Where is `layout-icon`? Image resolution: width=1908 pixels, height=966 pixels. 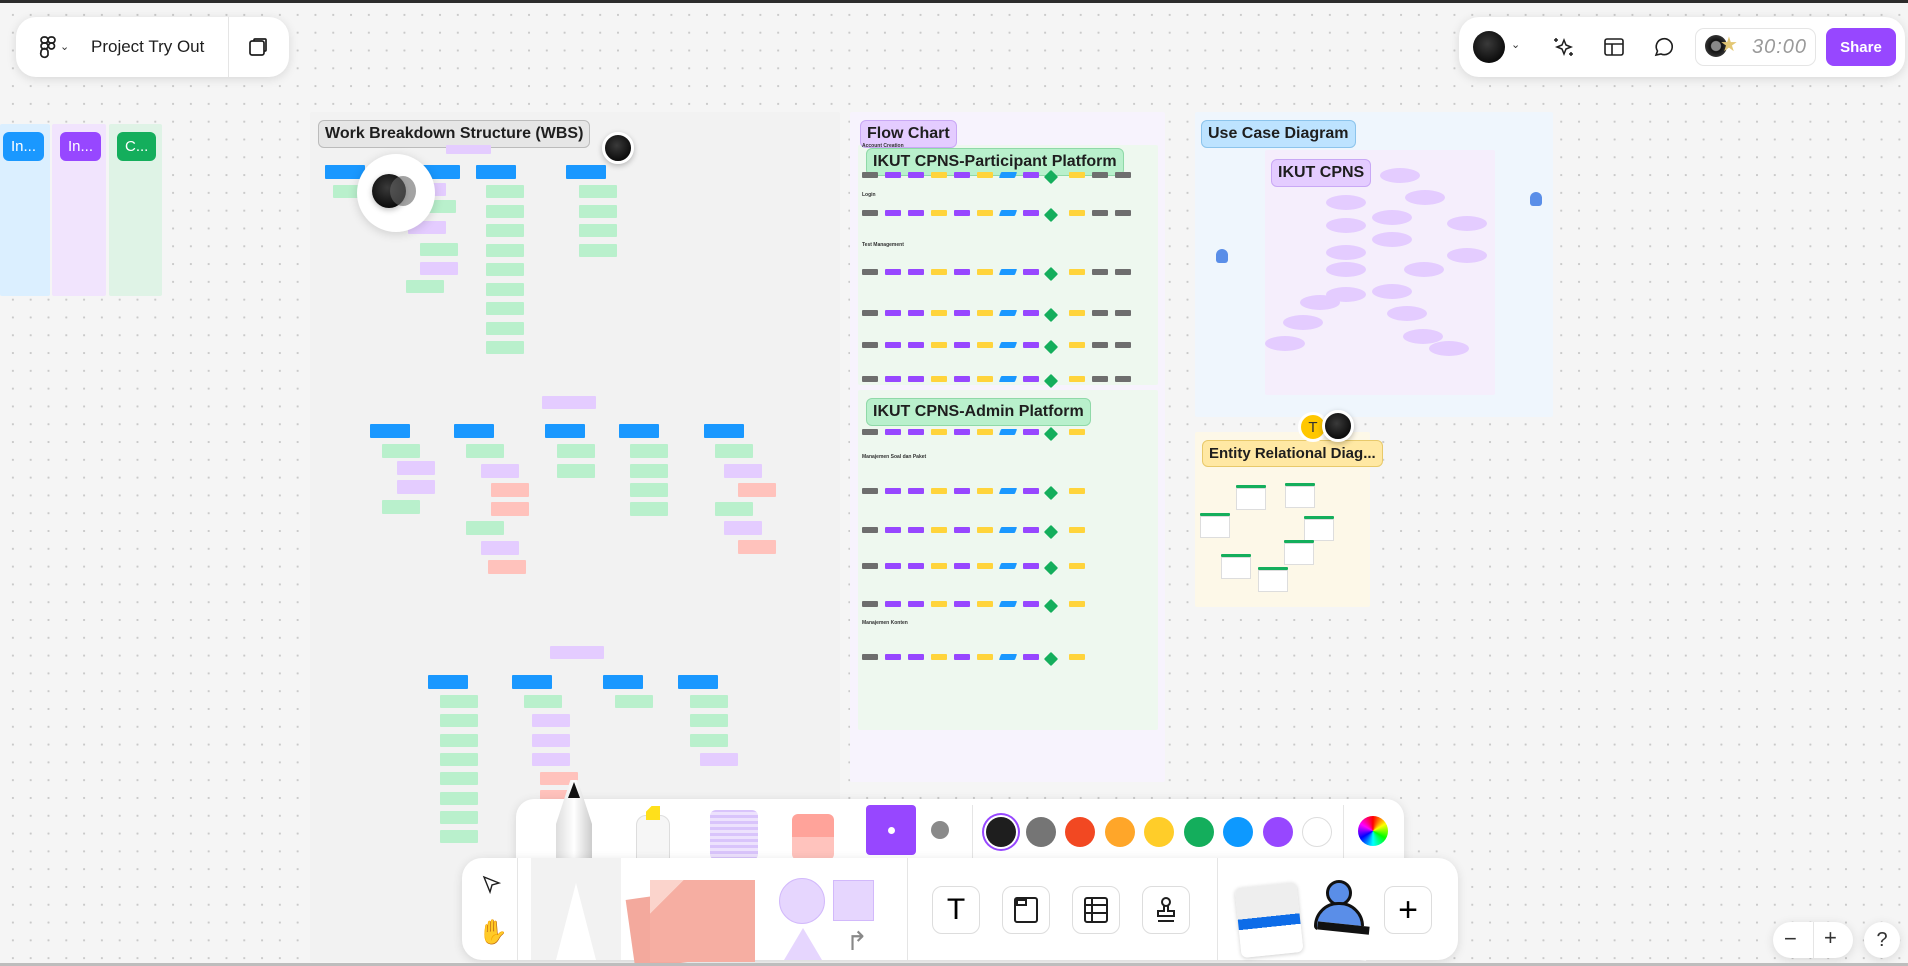 layout-icon is located at coordinates (1614, 47).